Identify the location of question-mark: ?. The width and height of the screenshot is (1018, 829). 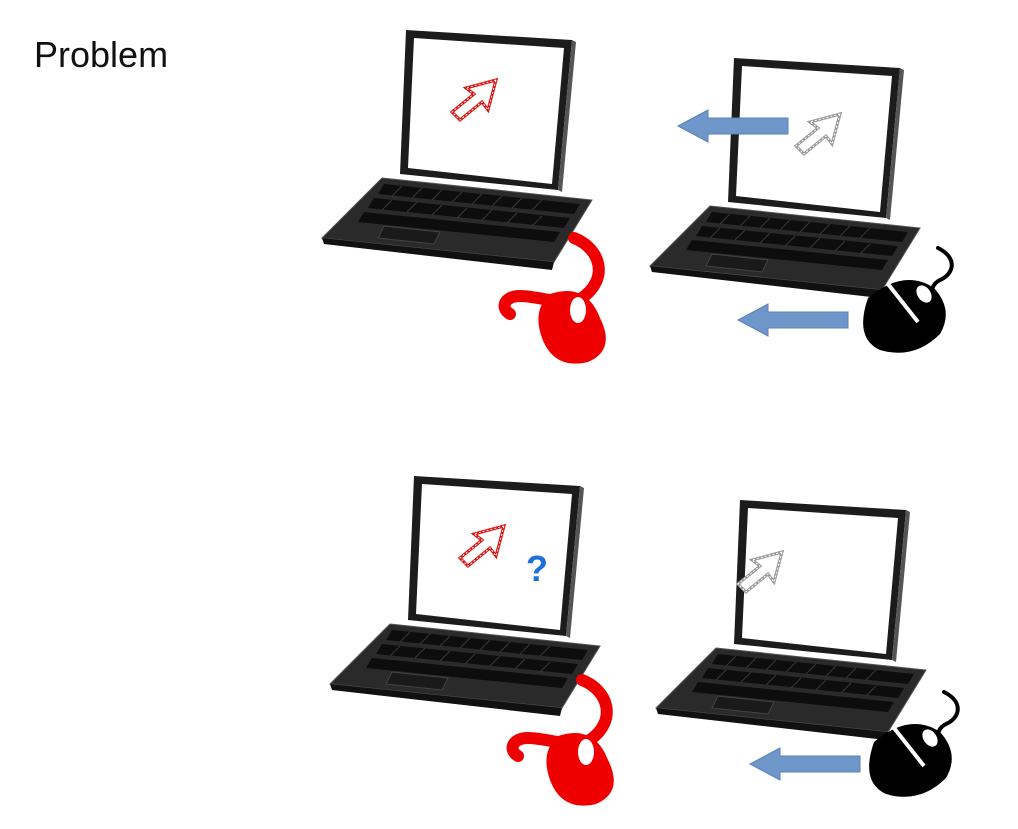
(537, 568).